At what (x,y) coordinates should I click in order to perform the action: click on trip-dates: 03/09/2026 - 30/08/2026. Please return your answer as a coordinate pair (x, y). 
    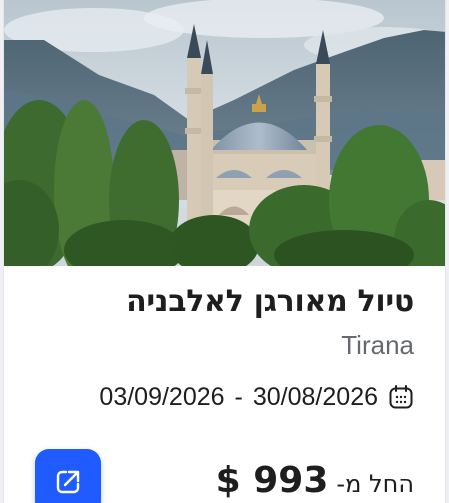
    Looking at the image, I should click on (256, 397).